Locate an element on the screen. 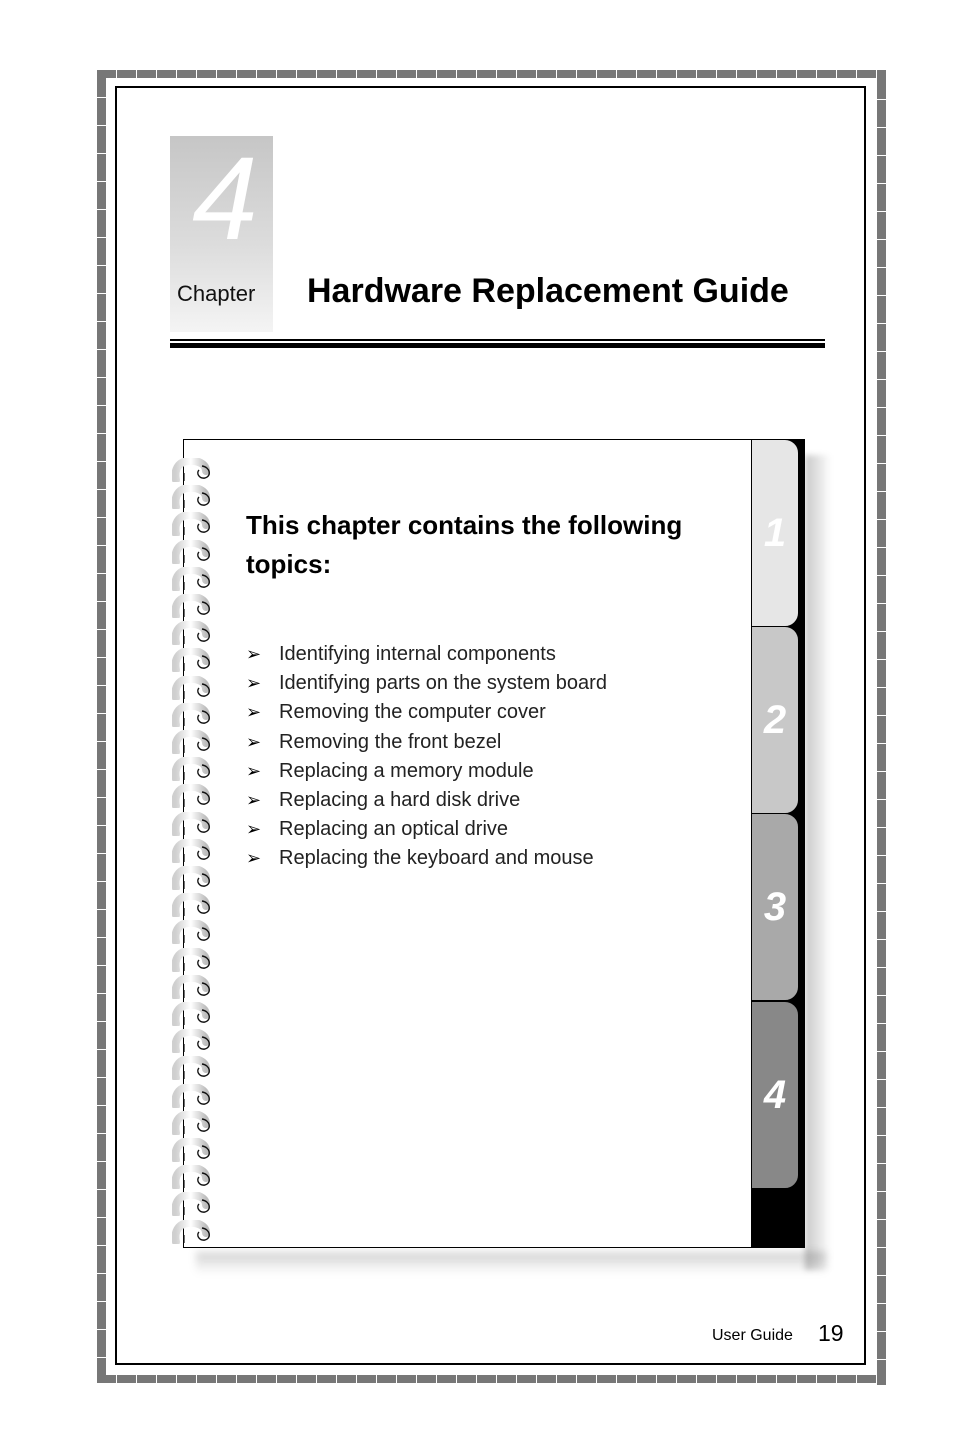 The height and width of the screenshot is (1452, 954). page-frame-right is located at coordinates (881, 728).